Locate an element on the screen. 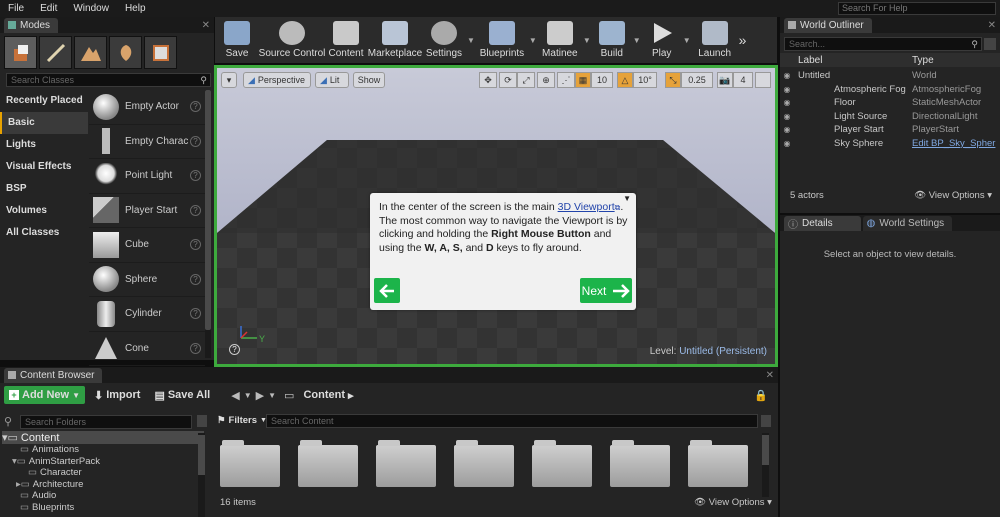 This screenshot has width=1000, height=517. save-button: Save is located at coordinates (237, 40).